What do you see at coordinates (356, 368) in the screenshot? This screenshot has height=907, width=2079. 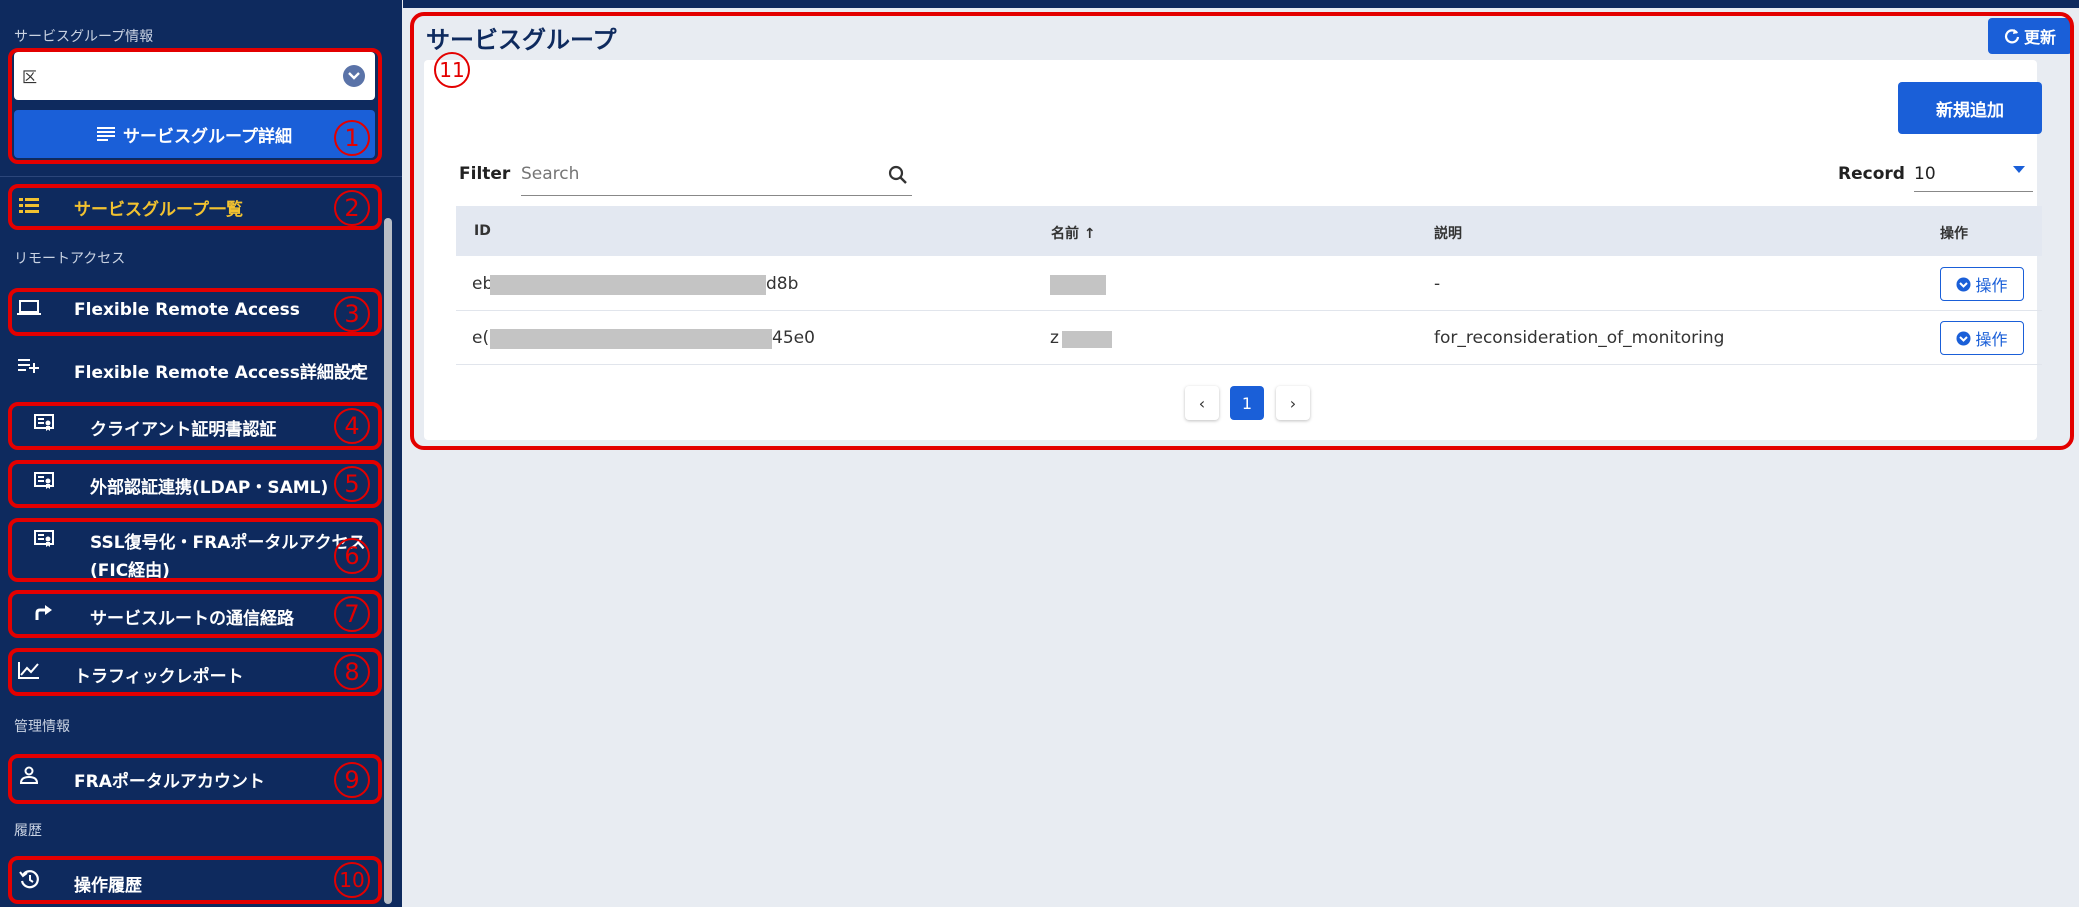 I see `chevron-up-icon` at bounding box center [356, 368].